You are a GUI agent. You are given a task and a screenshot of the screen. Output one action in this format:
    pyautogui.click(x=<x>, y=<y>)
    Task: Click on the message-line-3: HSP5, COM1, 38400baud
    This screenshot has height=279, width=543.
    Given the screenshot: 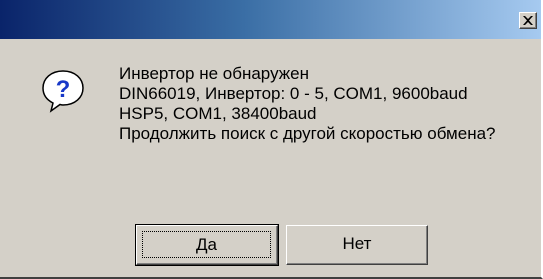 What is the action you would take?
    pyautogui.click(x=218, y=113)
    